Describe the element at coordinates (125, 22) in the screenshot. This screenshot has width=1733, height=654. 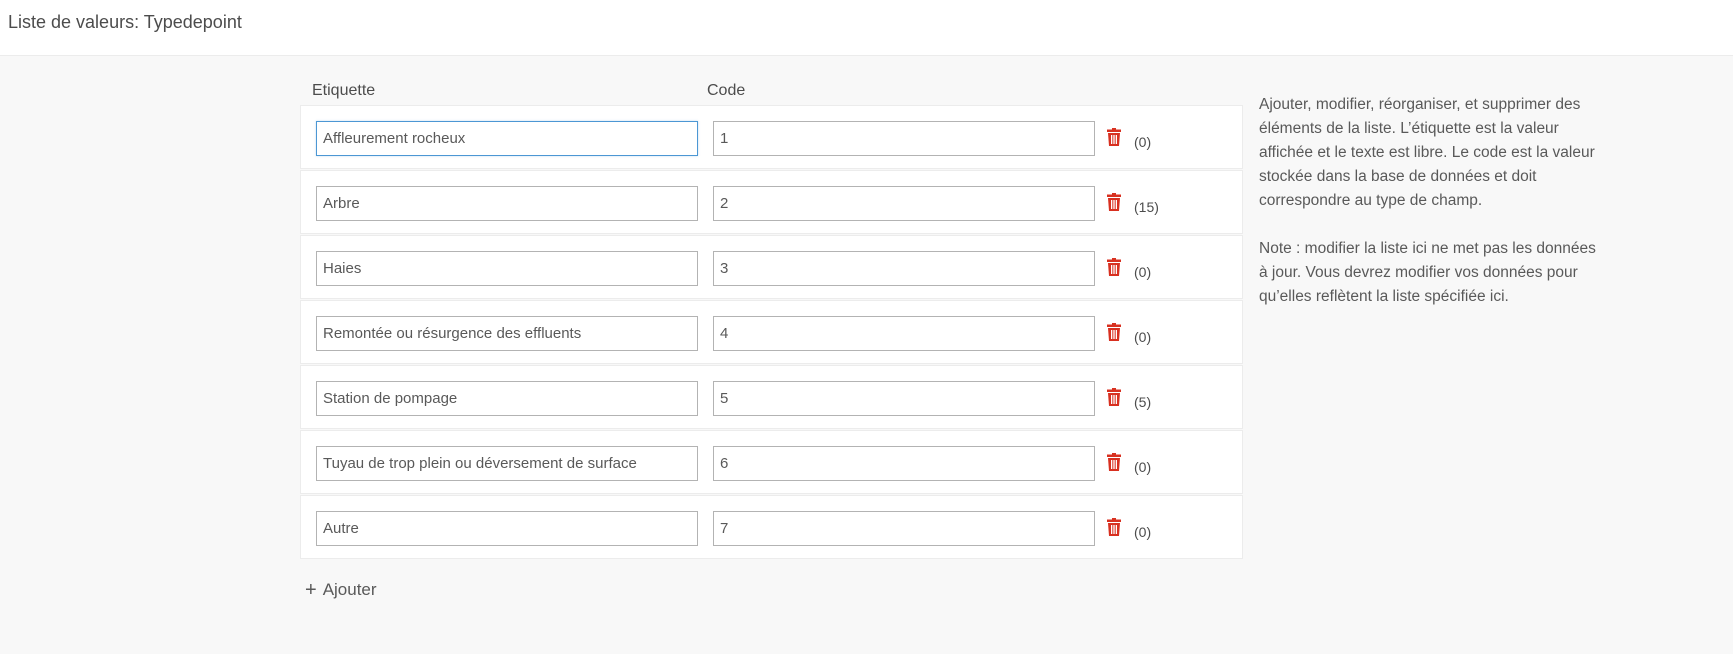
I see `page-title: Liste de valeurs: Typedepoint` at that location.